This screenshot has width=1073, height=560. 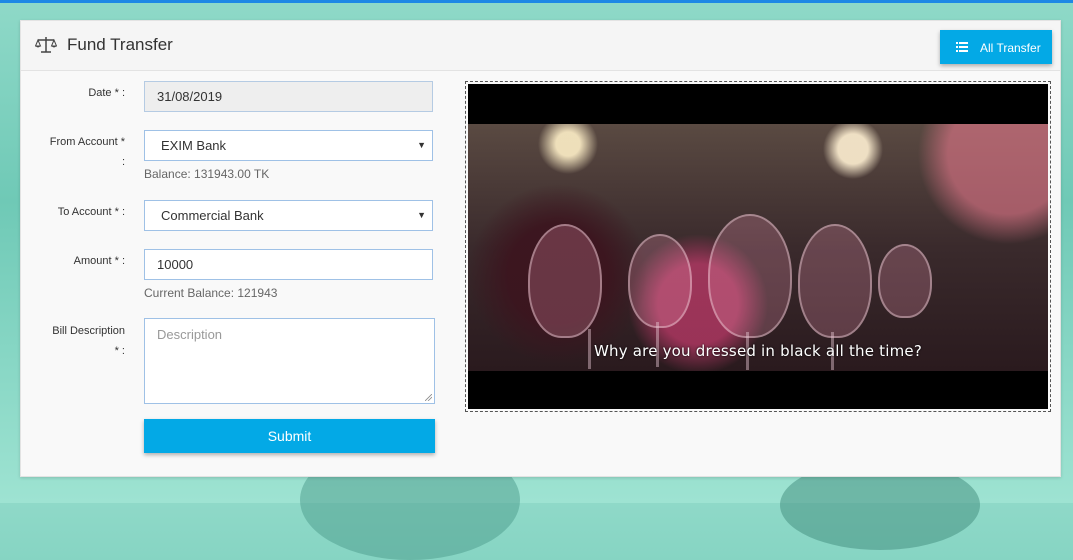 I want to click on date-field: 31/08/2019, so click(x=288, y=96).